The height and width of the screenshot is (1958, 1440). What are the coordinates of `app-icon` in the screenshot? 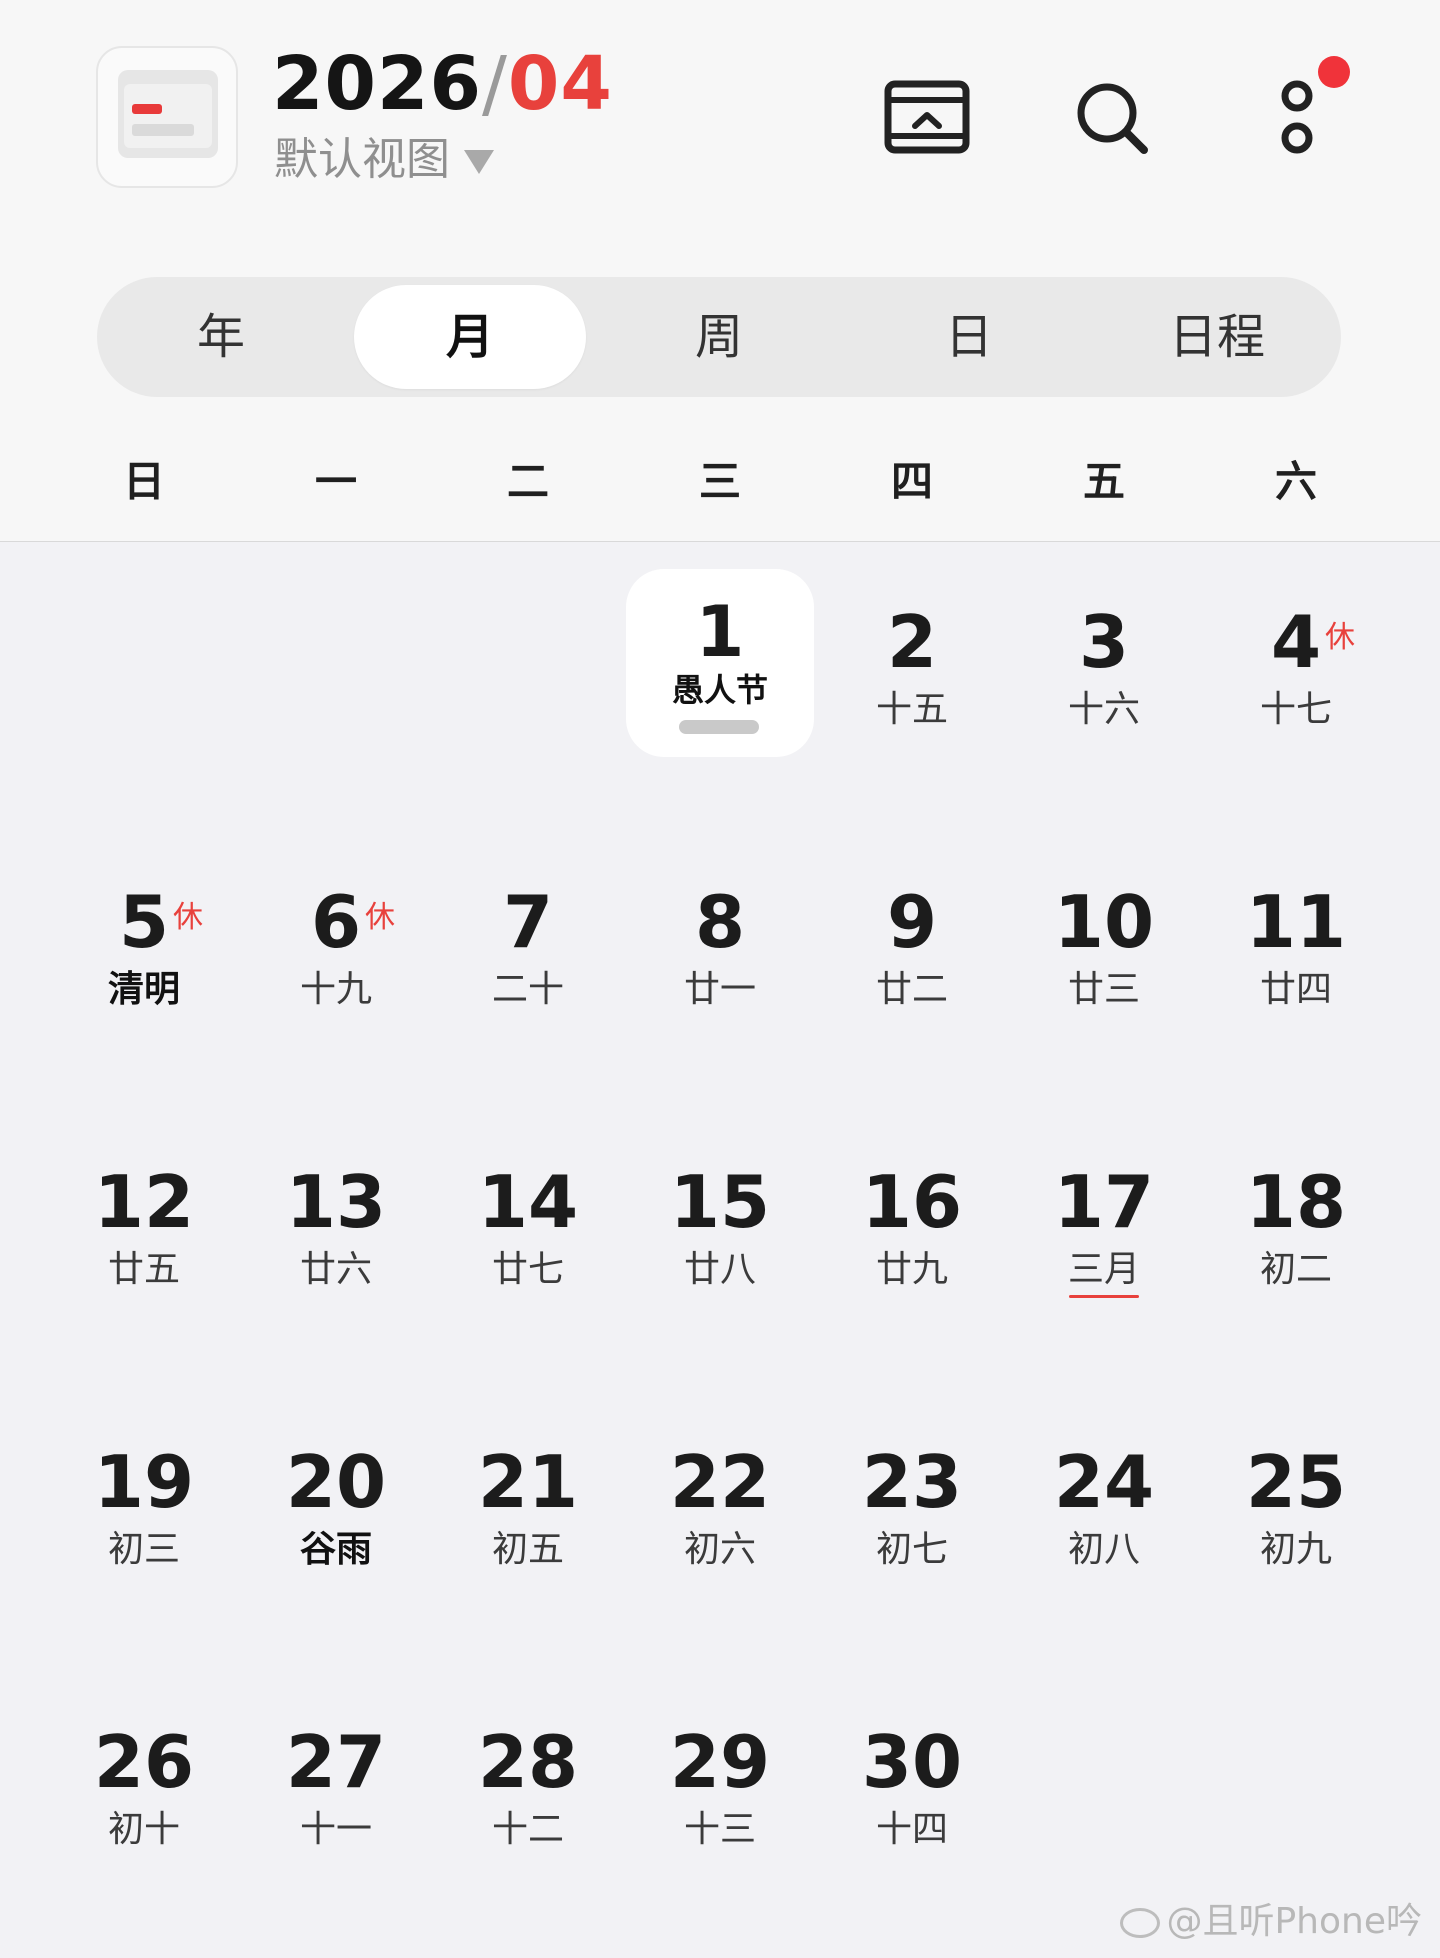 It's located at (167, 117).